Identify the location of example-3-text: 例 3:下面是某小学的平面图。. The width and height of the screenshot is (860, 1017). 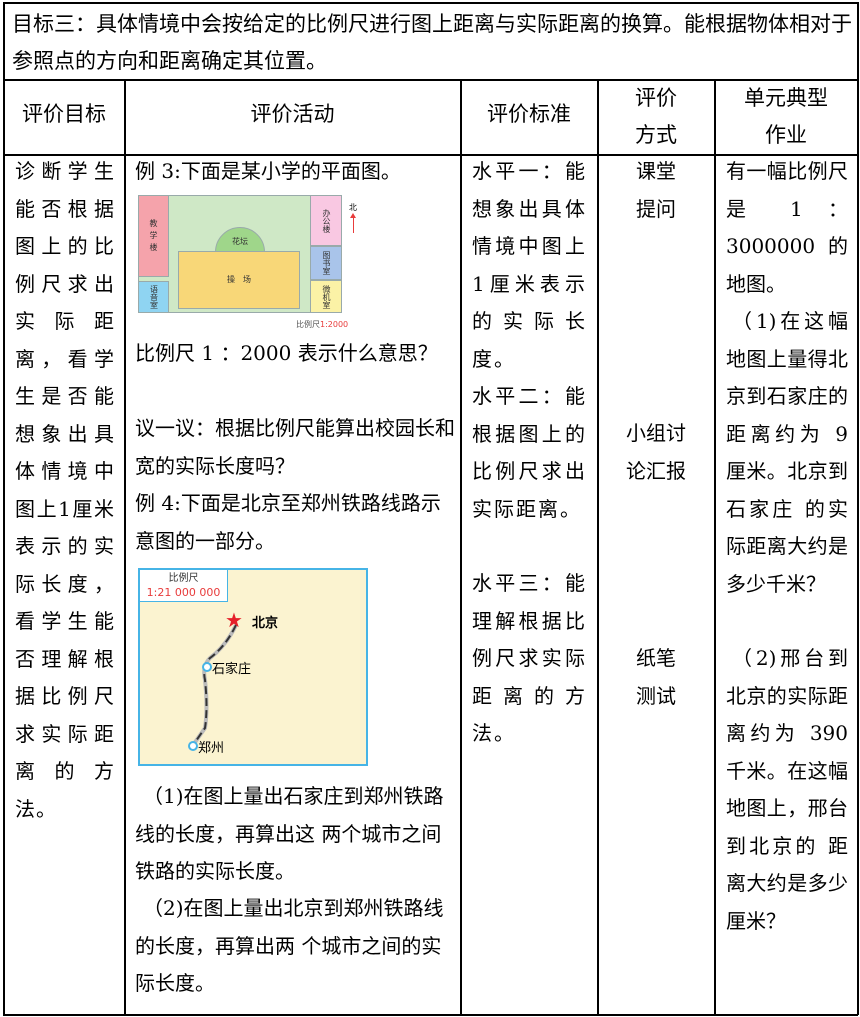
(268, 171).